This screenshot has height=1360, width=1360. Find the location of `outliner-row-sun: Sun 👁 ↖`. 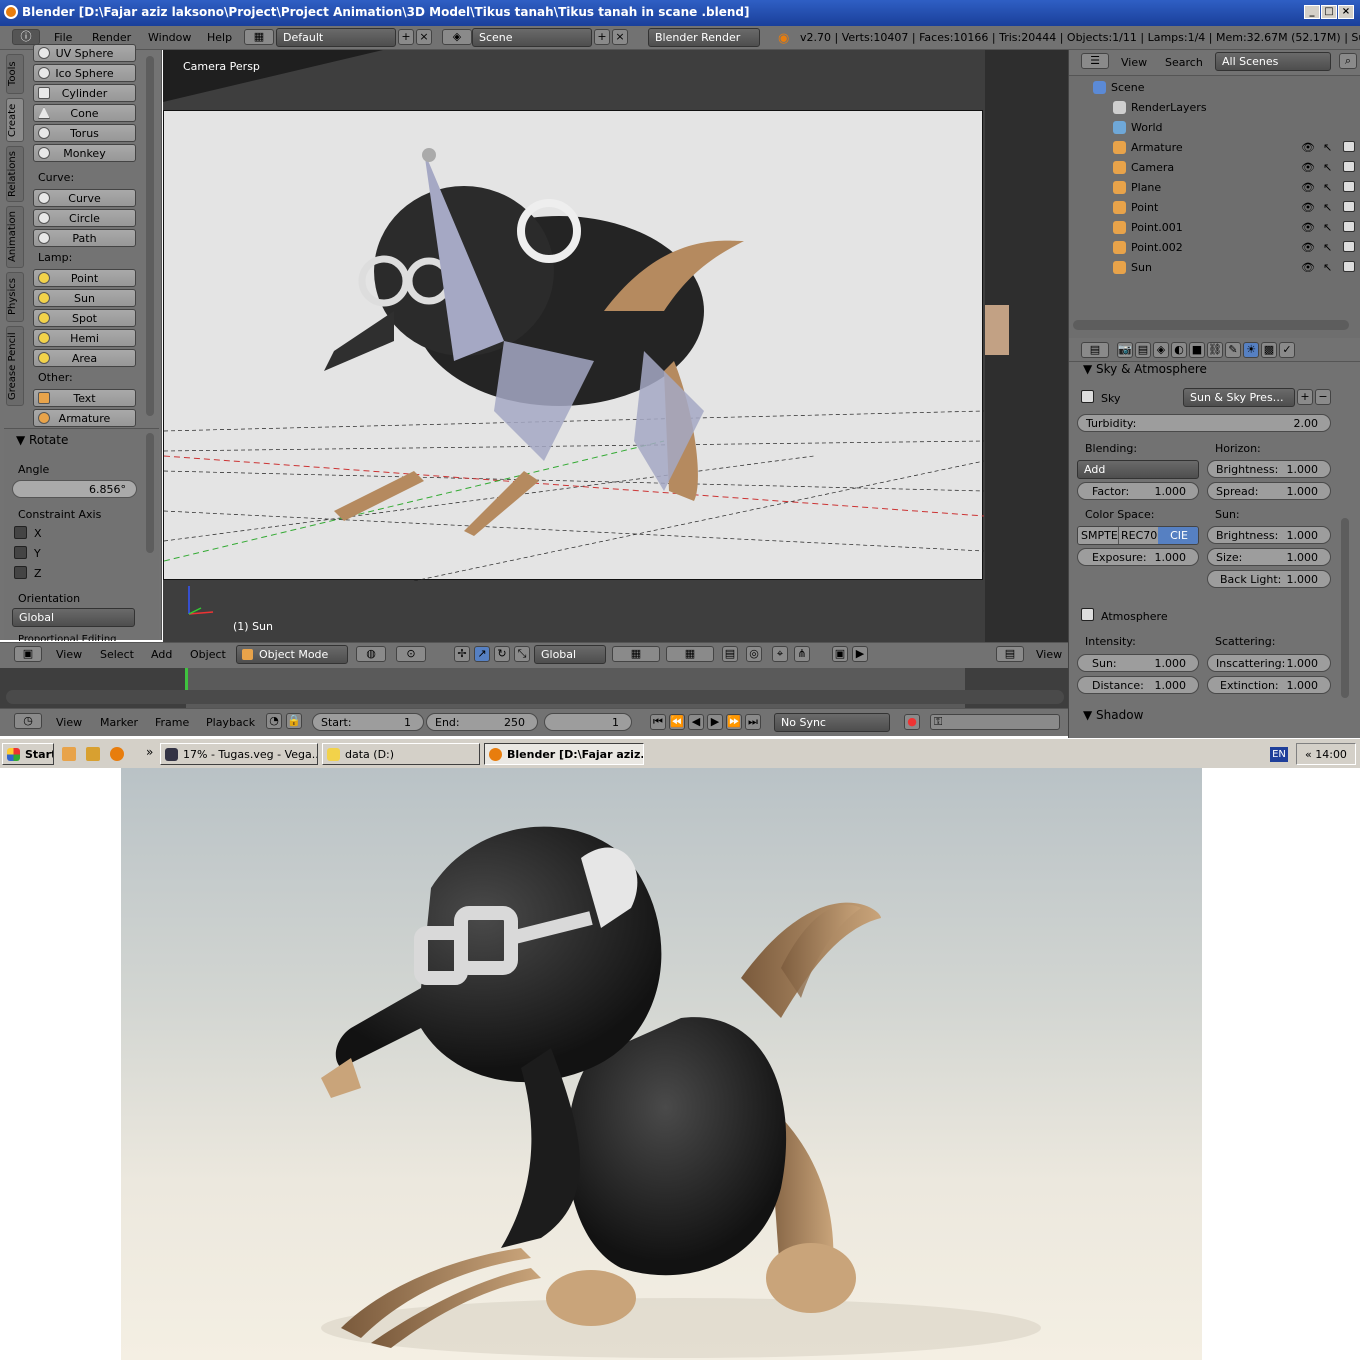

outliner-row-sun: Sun 👁 ↖ is located at coordinates (1214, 268).